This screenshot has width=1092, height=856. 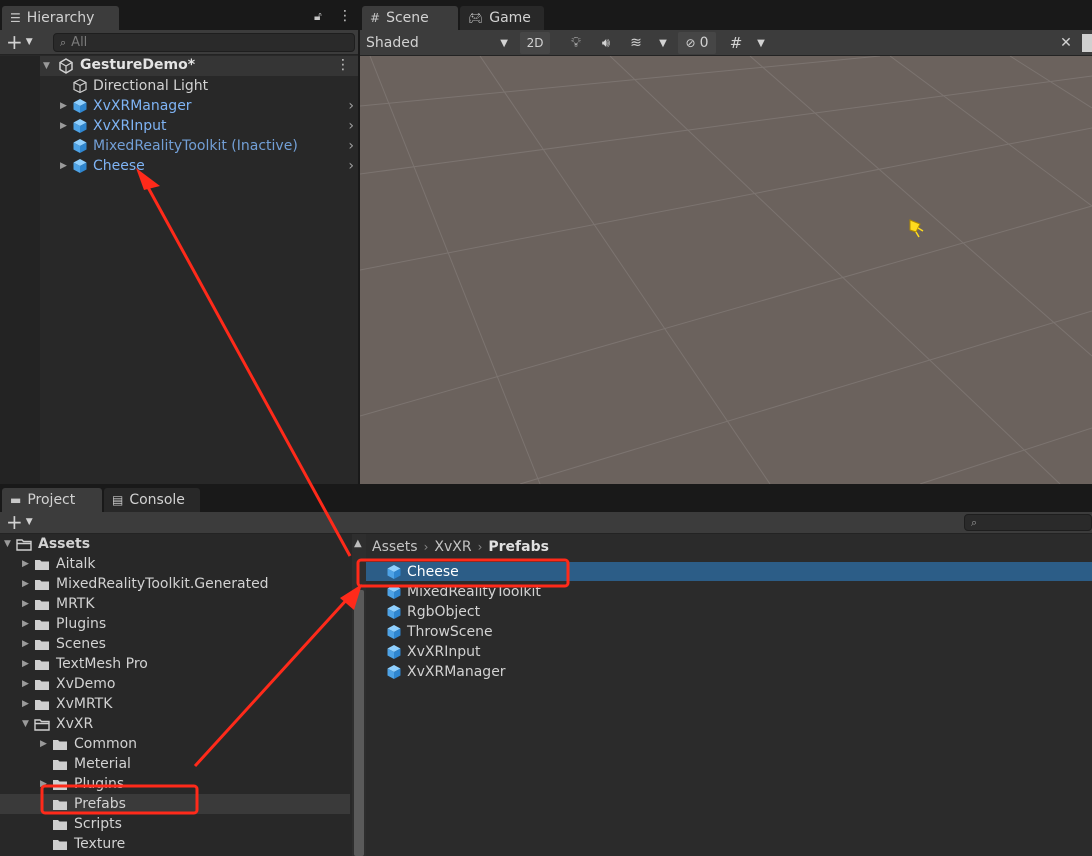 I want to click on scene-menu-icon: ⋮, so click(x=343, y=65).